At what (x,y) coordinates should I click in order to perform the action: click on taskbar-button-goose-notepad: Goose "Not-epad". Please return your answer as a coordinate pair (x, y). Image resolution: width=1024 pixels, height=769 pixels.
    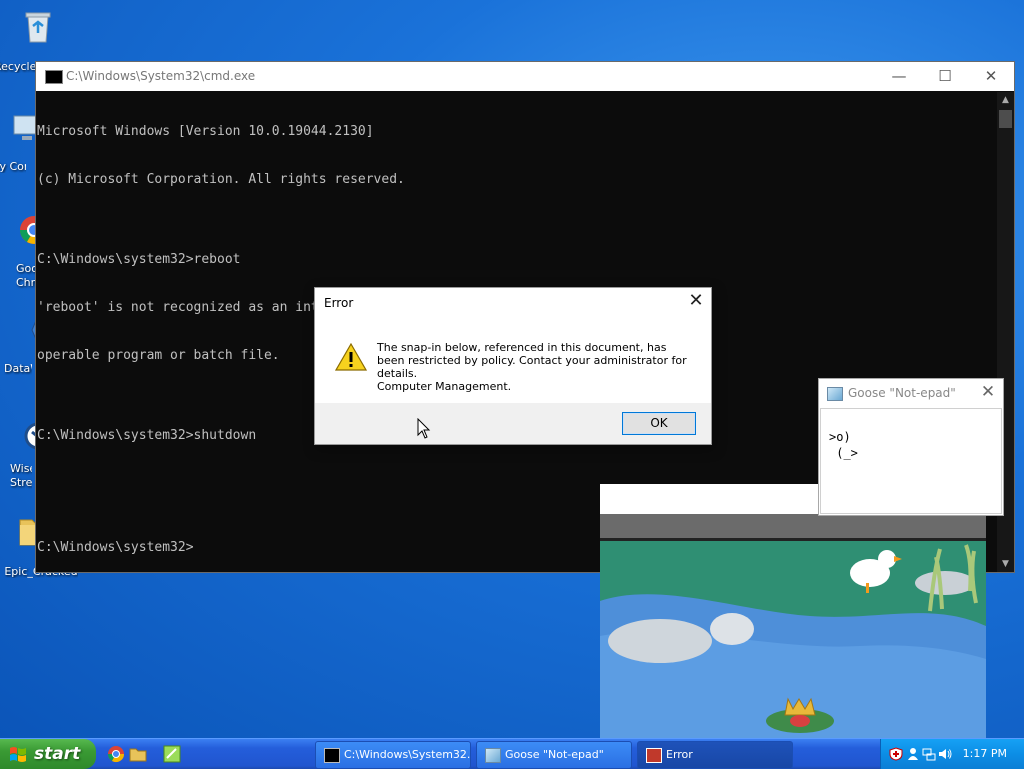
    Looking at the image, I should click on (554, 755).